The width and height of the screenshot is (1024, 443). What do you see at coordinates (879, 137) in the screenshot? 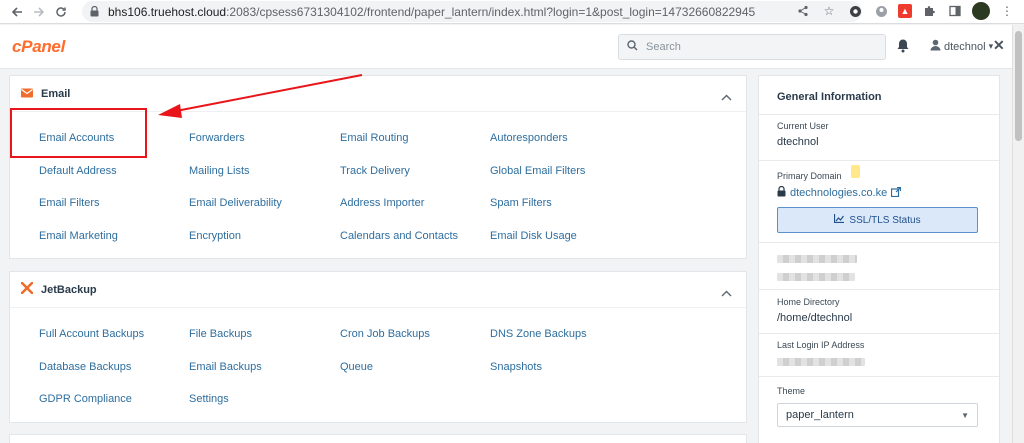
I see `current-user-section: Current User dtechnol` at bounding box center [879, 137].